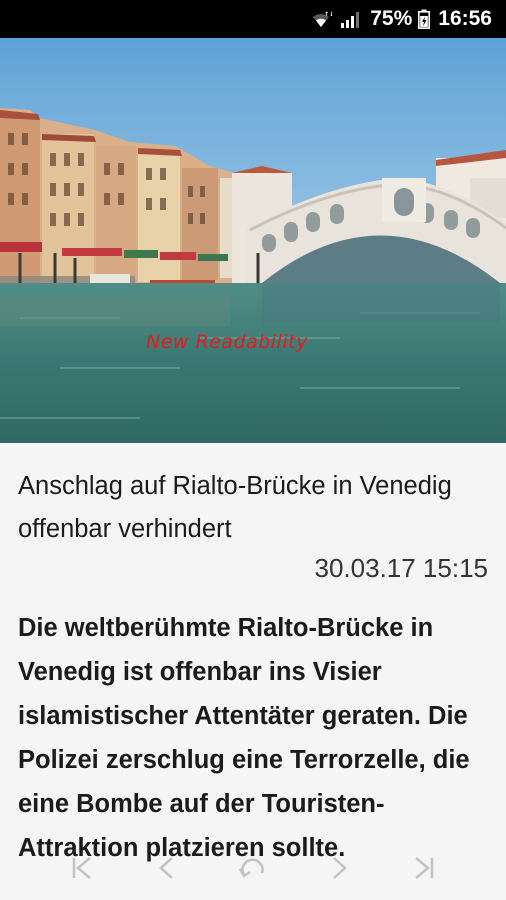  Describe the element at coordinates (253, 19) in the screenshot. I see `status-bar: ↑↓ 75% 16:56` at that location.